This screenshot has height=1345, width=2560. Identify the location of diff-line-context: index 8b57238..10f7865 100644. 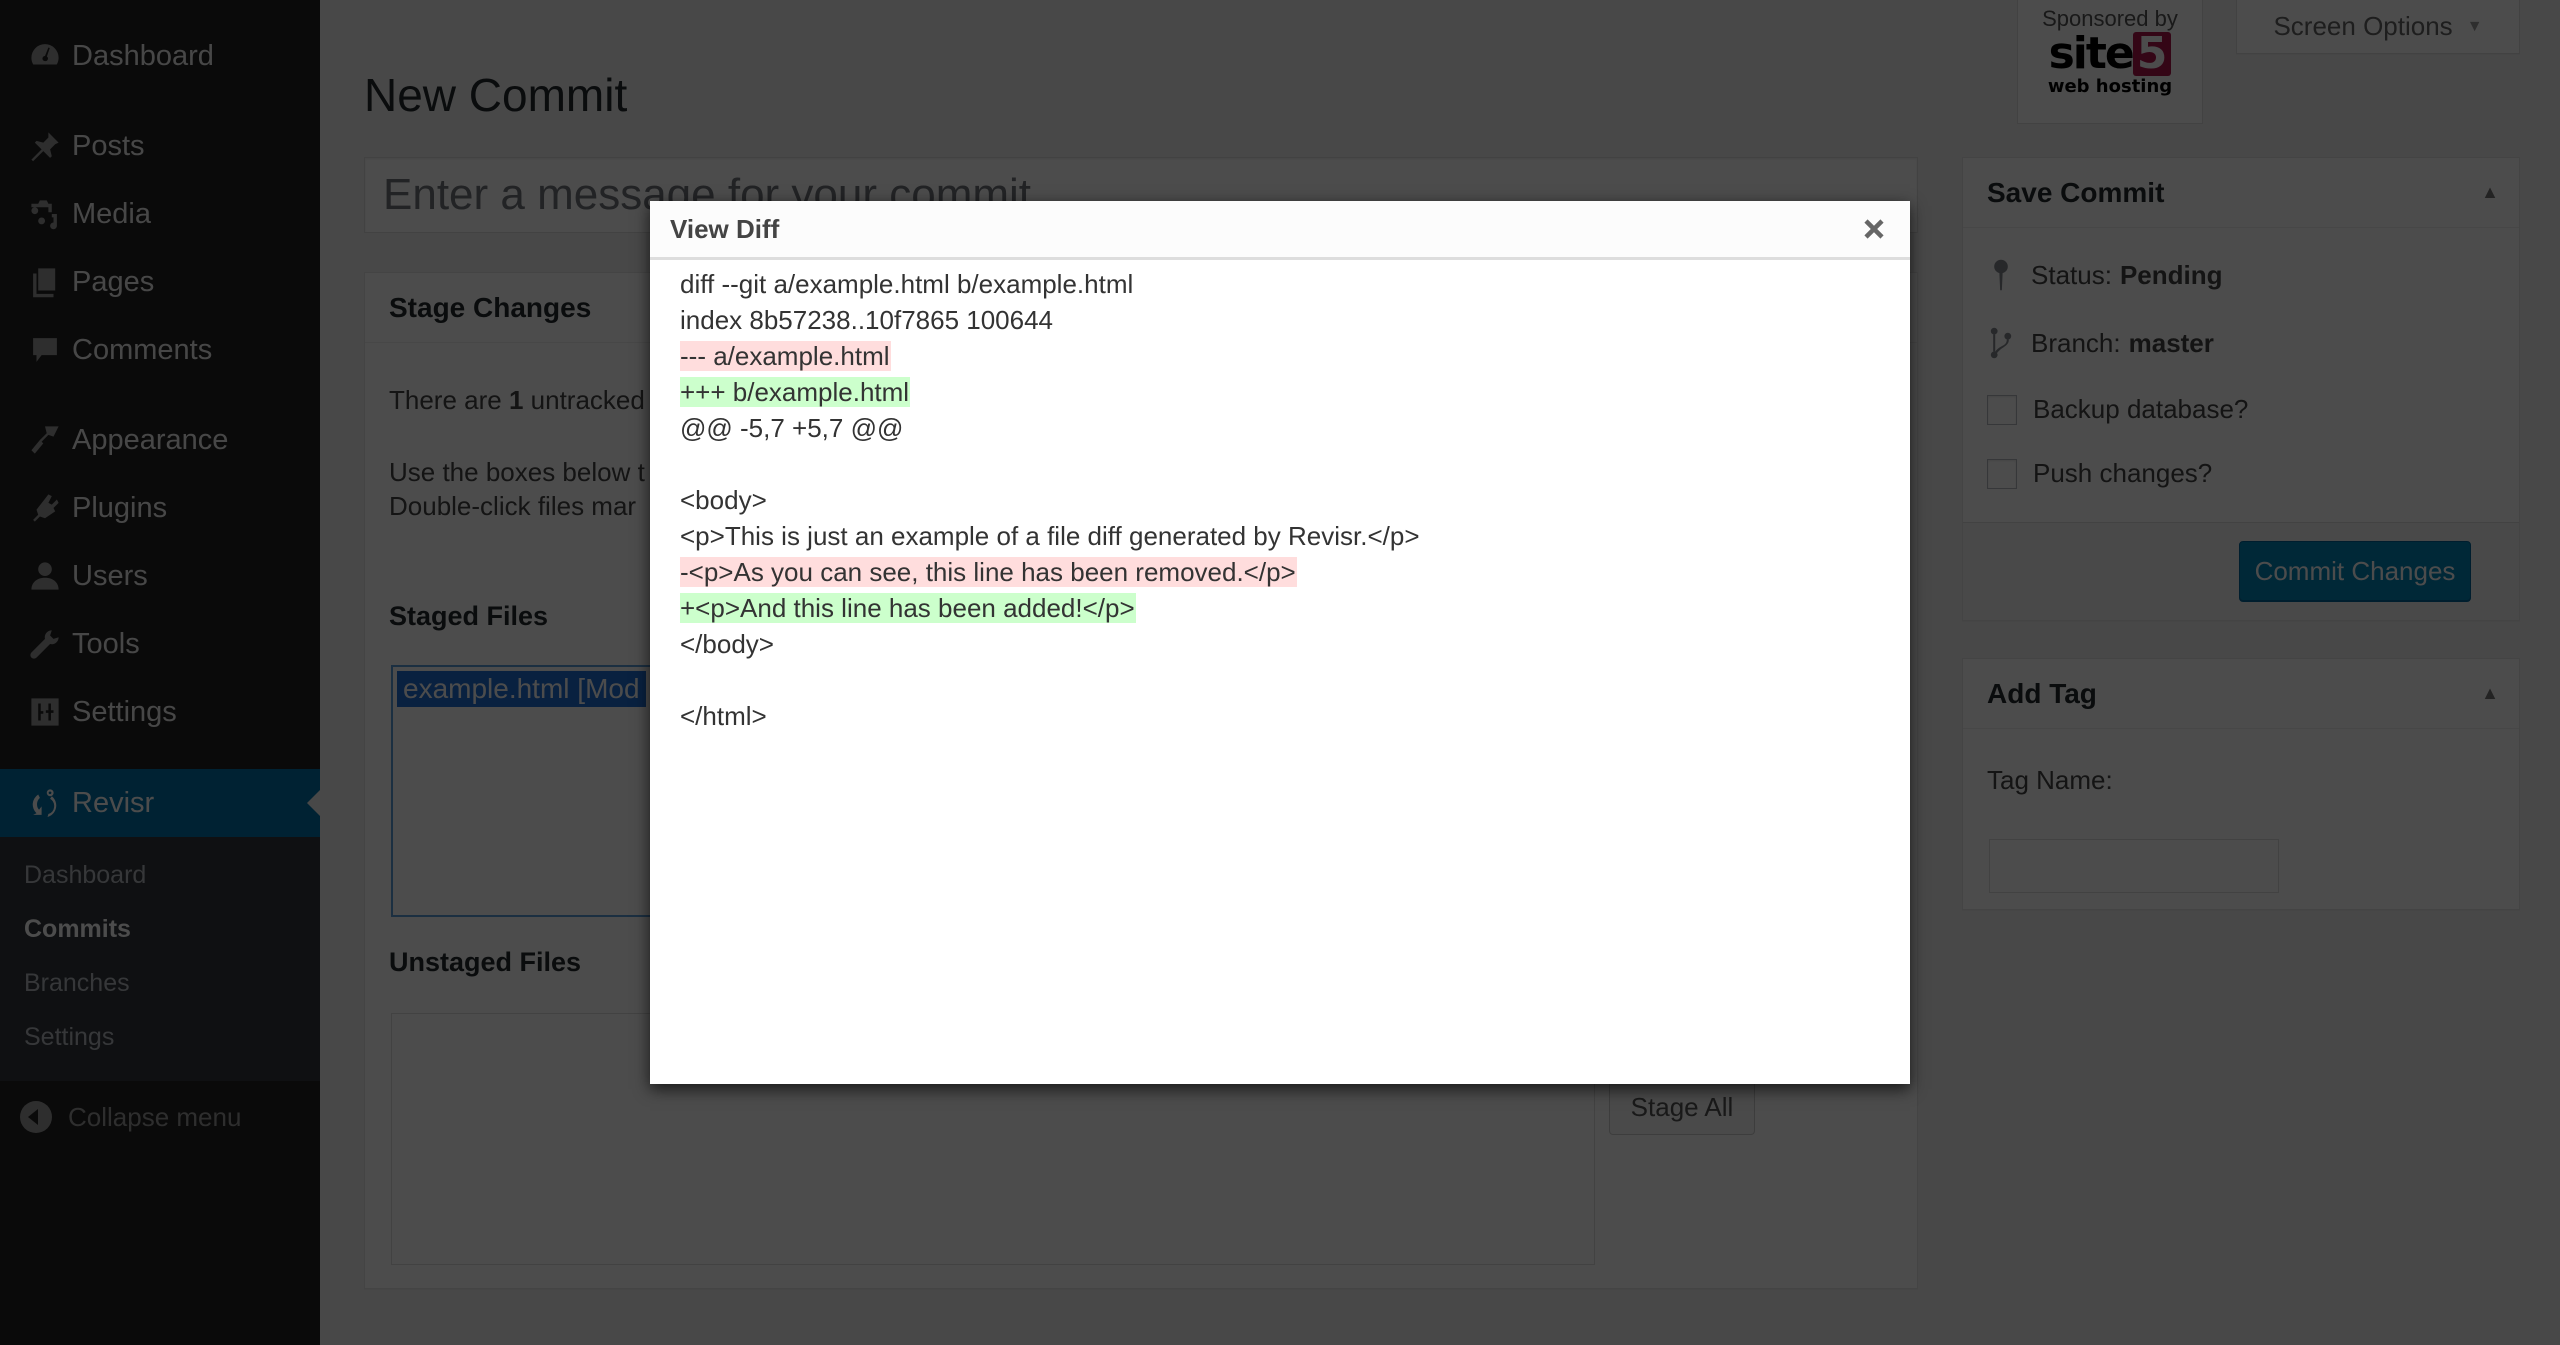
(1050, 320).